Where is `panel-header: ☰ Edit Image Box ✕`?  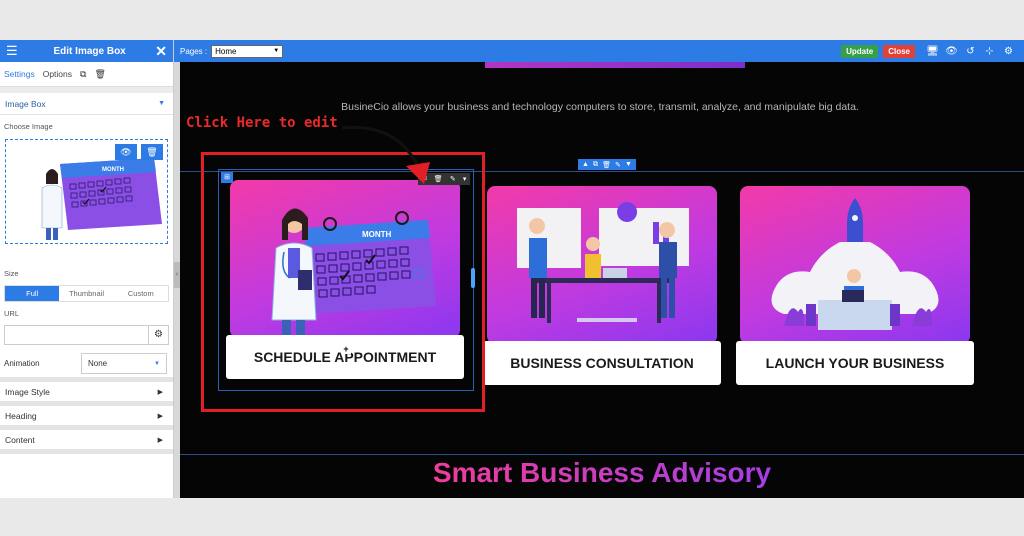 panel-header: ☰ Edit Image Box ✕ is located at coordinates (86, 51).